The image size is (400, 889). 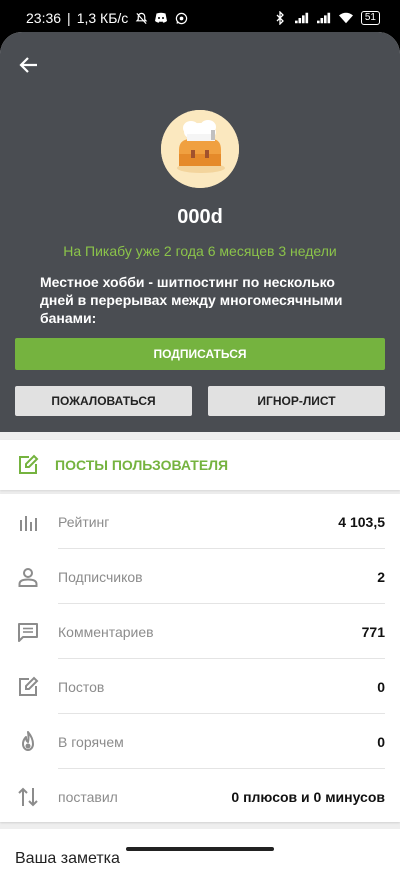 I want to click on back-button, so click(x=29, y=65).